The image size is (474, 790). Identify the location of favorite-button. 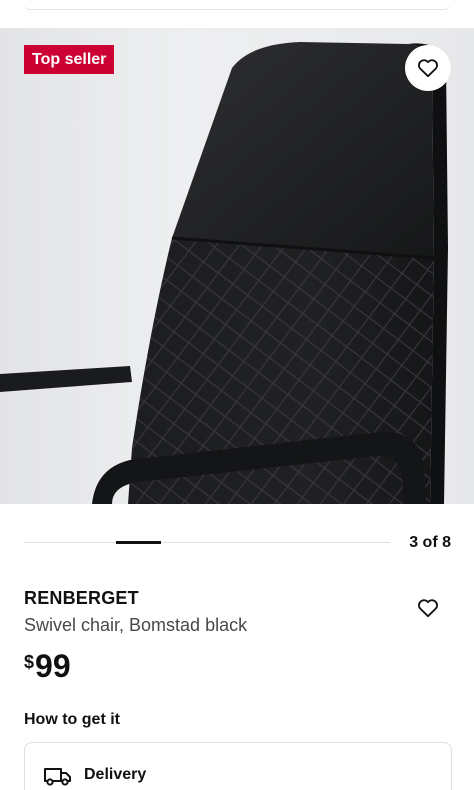
(428, 68).